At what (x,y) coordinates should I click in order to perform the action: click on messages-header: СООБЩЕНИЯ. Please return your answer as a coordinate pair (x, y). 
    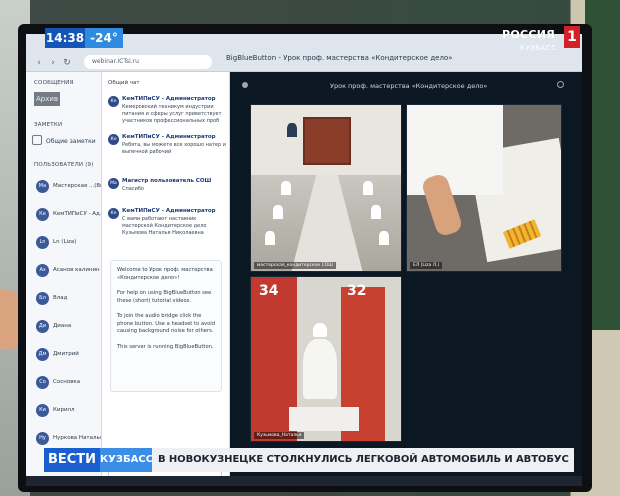
    Looking at the image, I should click on (54, 83).